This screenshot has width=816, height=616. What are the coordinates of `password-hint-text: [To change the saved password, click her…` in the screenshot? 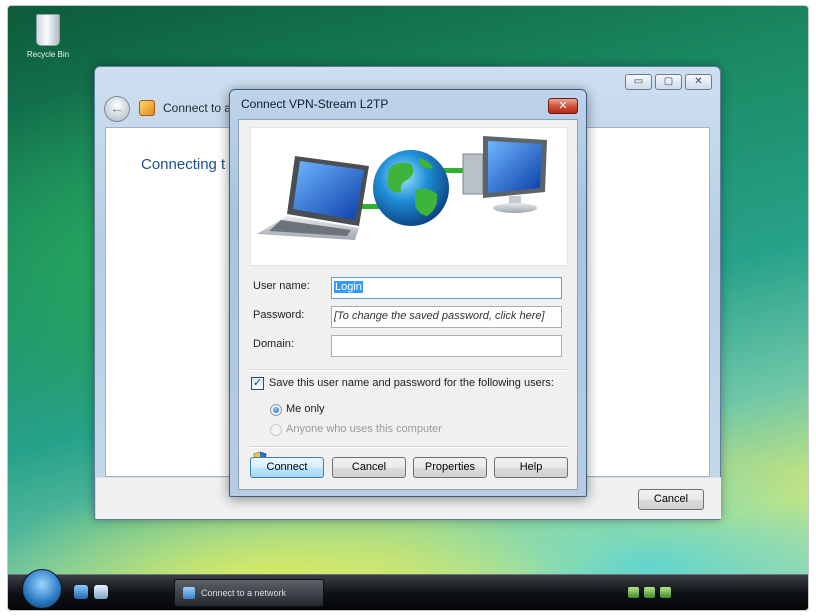 It's located at (439, 316).